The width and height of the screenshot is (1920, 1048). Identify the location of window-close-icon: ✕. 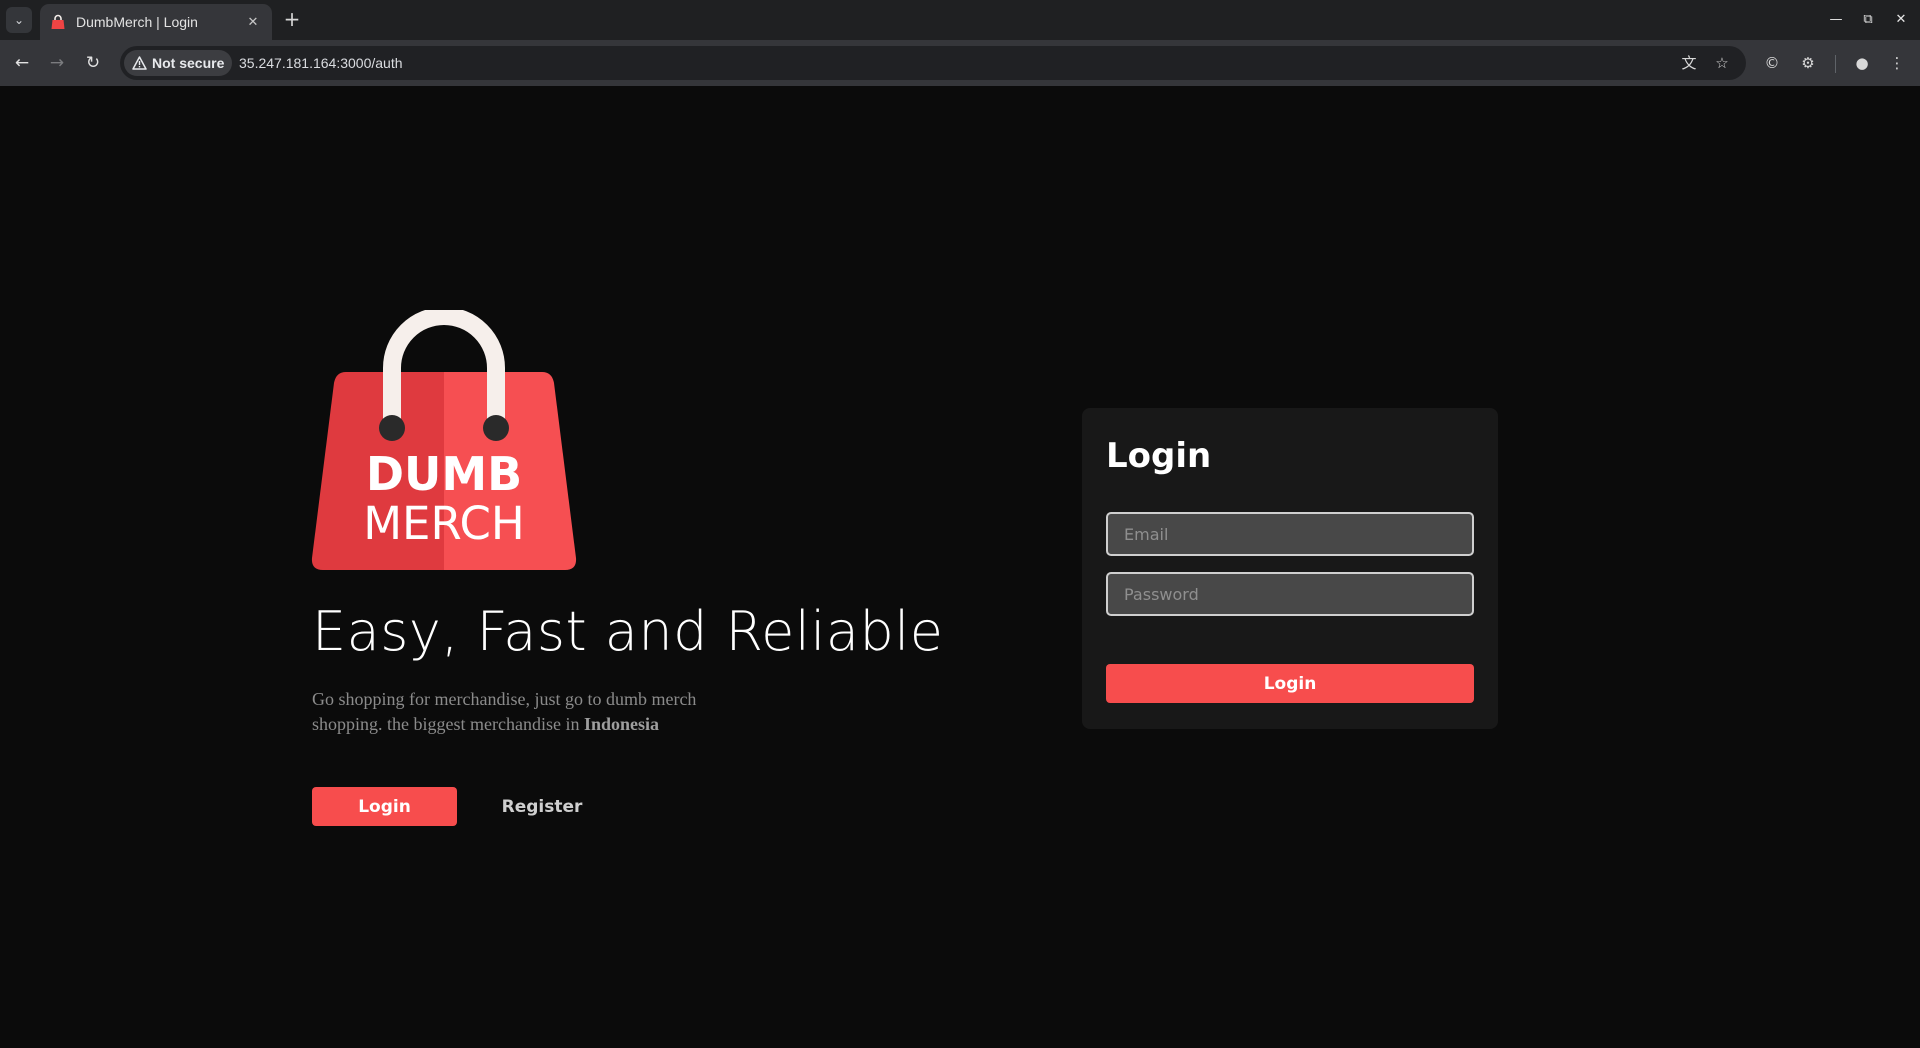
(1901, 20).